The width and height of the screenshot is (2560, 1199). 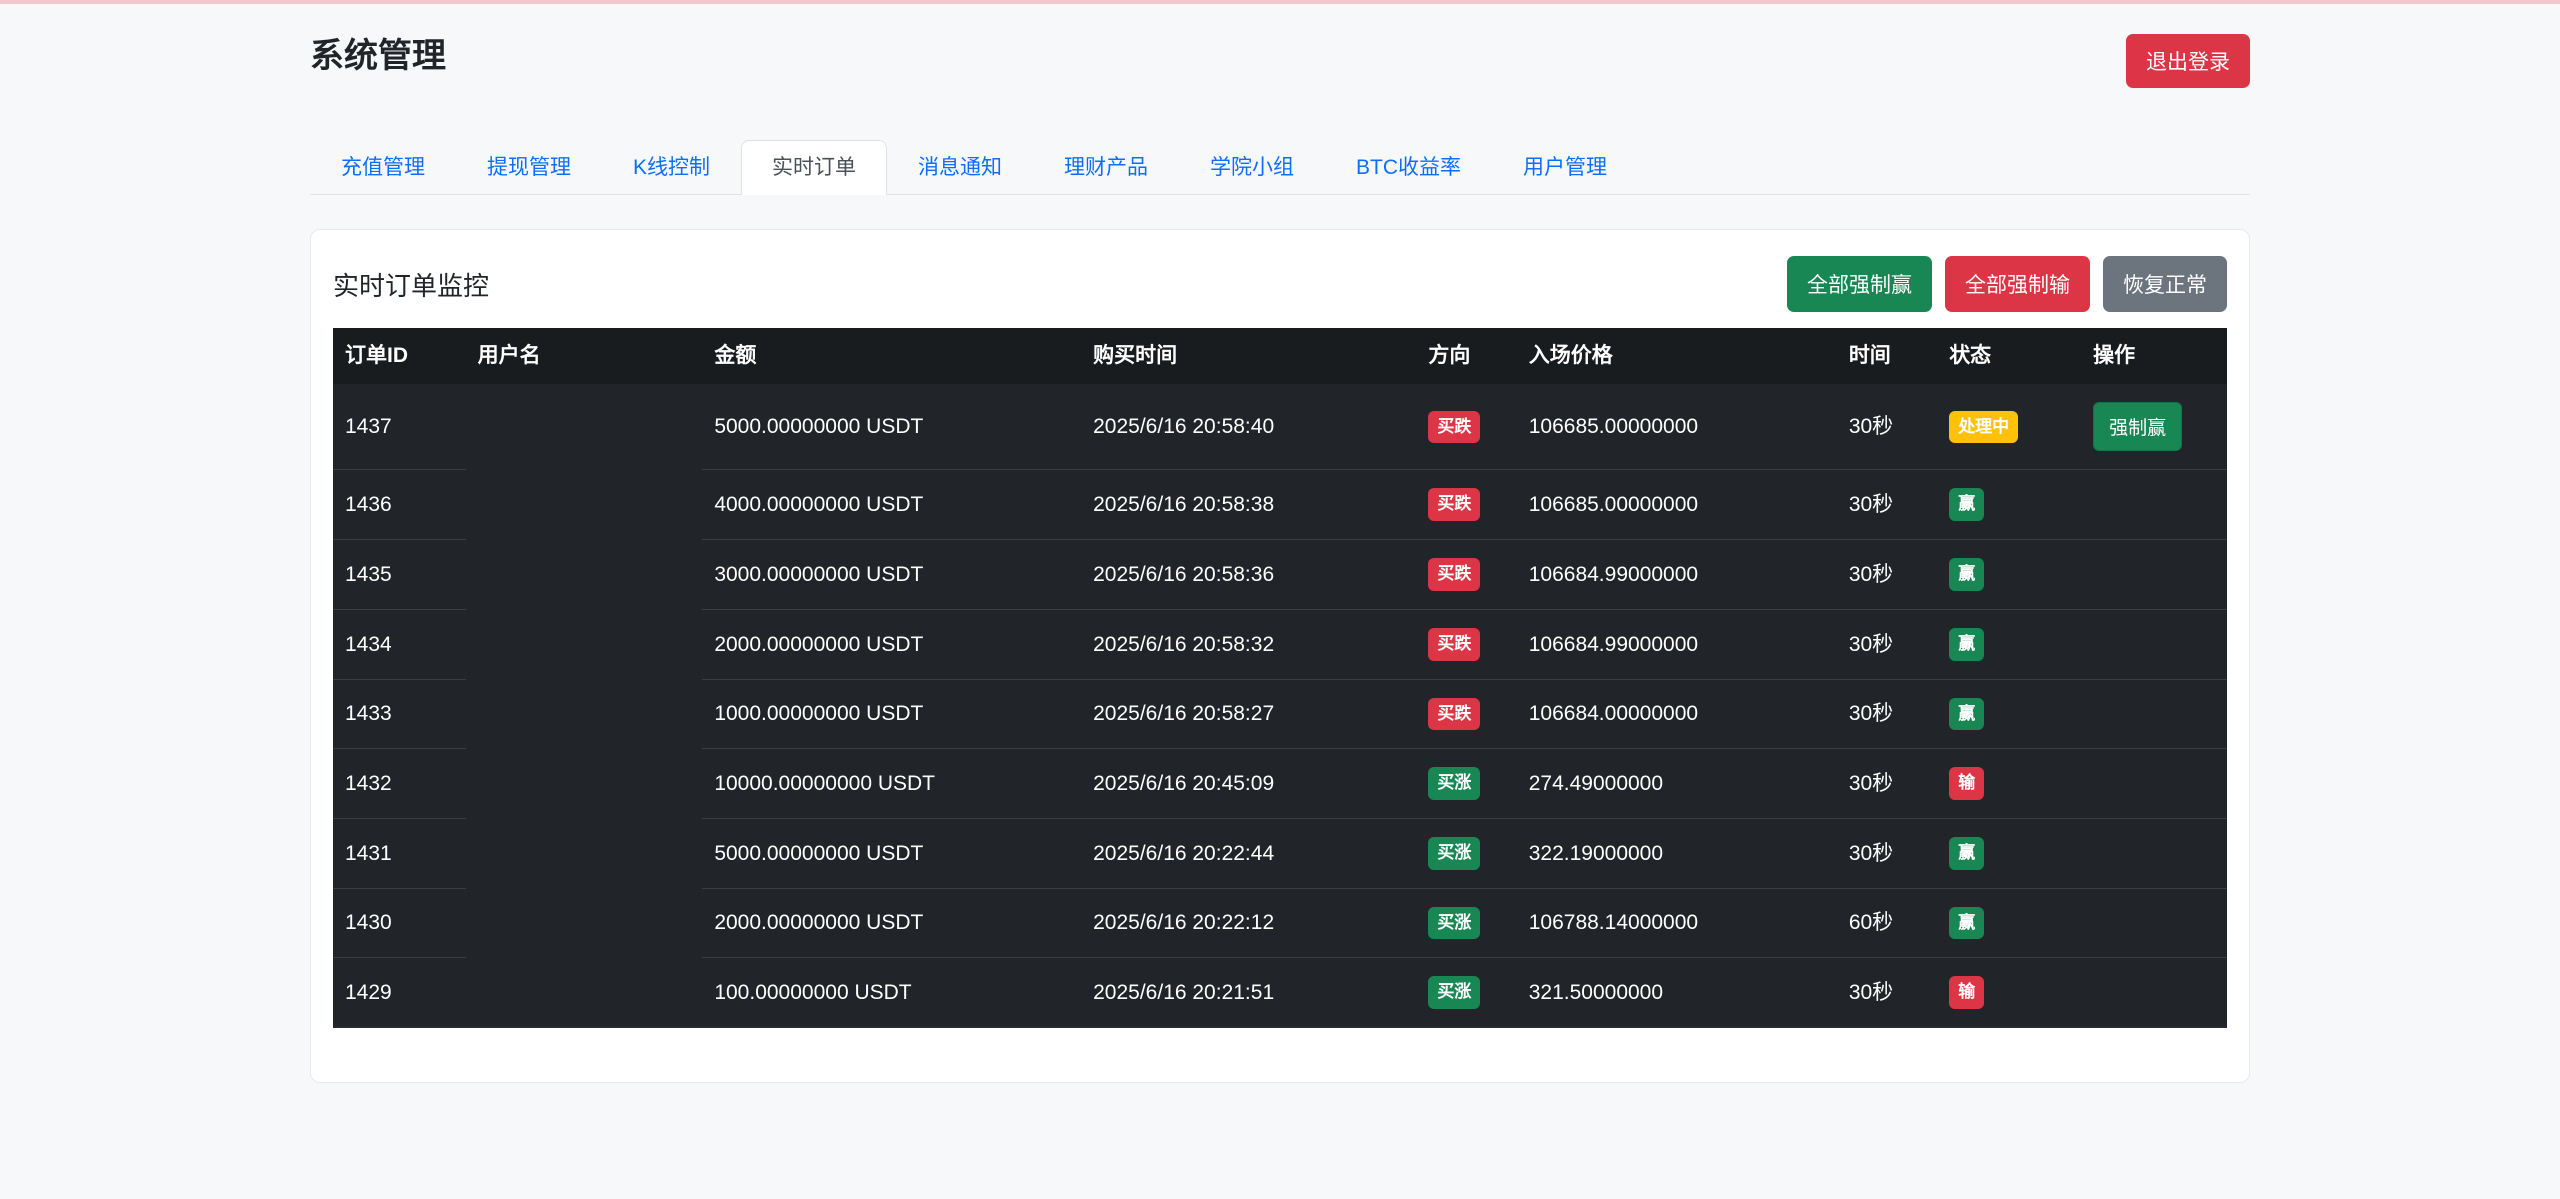 What do you see at coordinates (1887, 923) in the screenshot?
I see `cell-duration: 60秒` at bounding box center [1887, 923].